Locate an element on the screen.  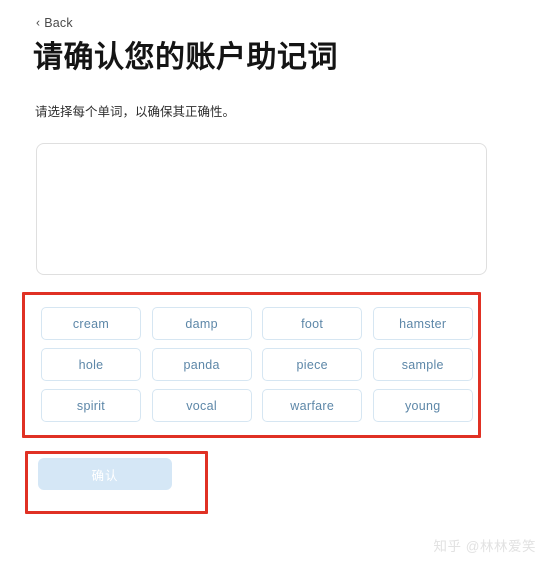
page-subtitle: 请选择每个单词，以确保其正确性。 is located at coordinates (135, 112).